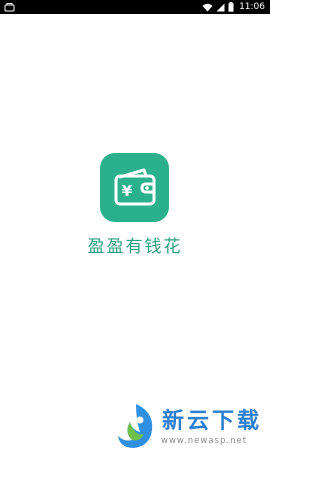 Image resolution: width=320 pixels, height=480 pixels. What do you see at coordinates (204, 441) in the screenshot?
I see `watermark-url: www.newasp.net` at bounding box center [204, 441].